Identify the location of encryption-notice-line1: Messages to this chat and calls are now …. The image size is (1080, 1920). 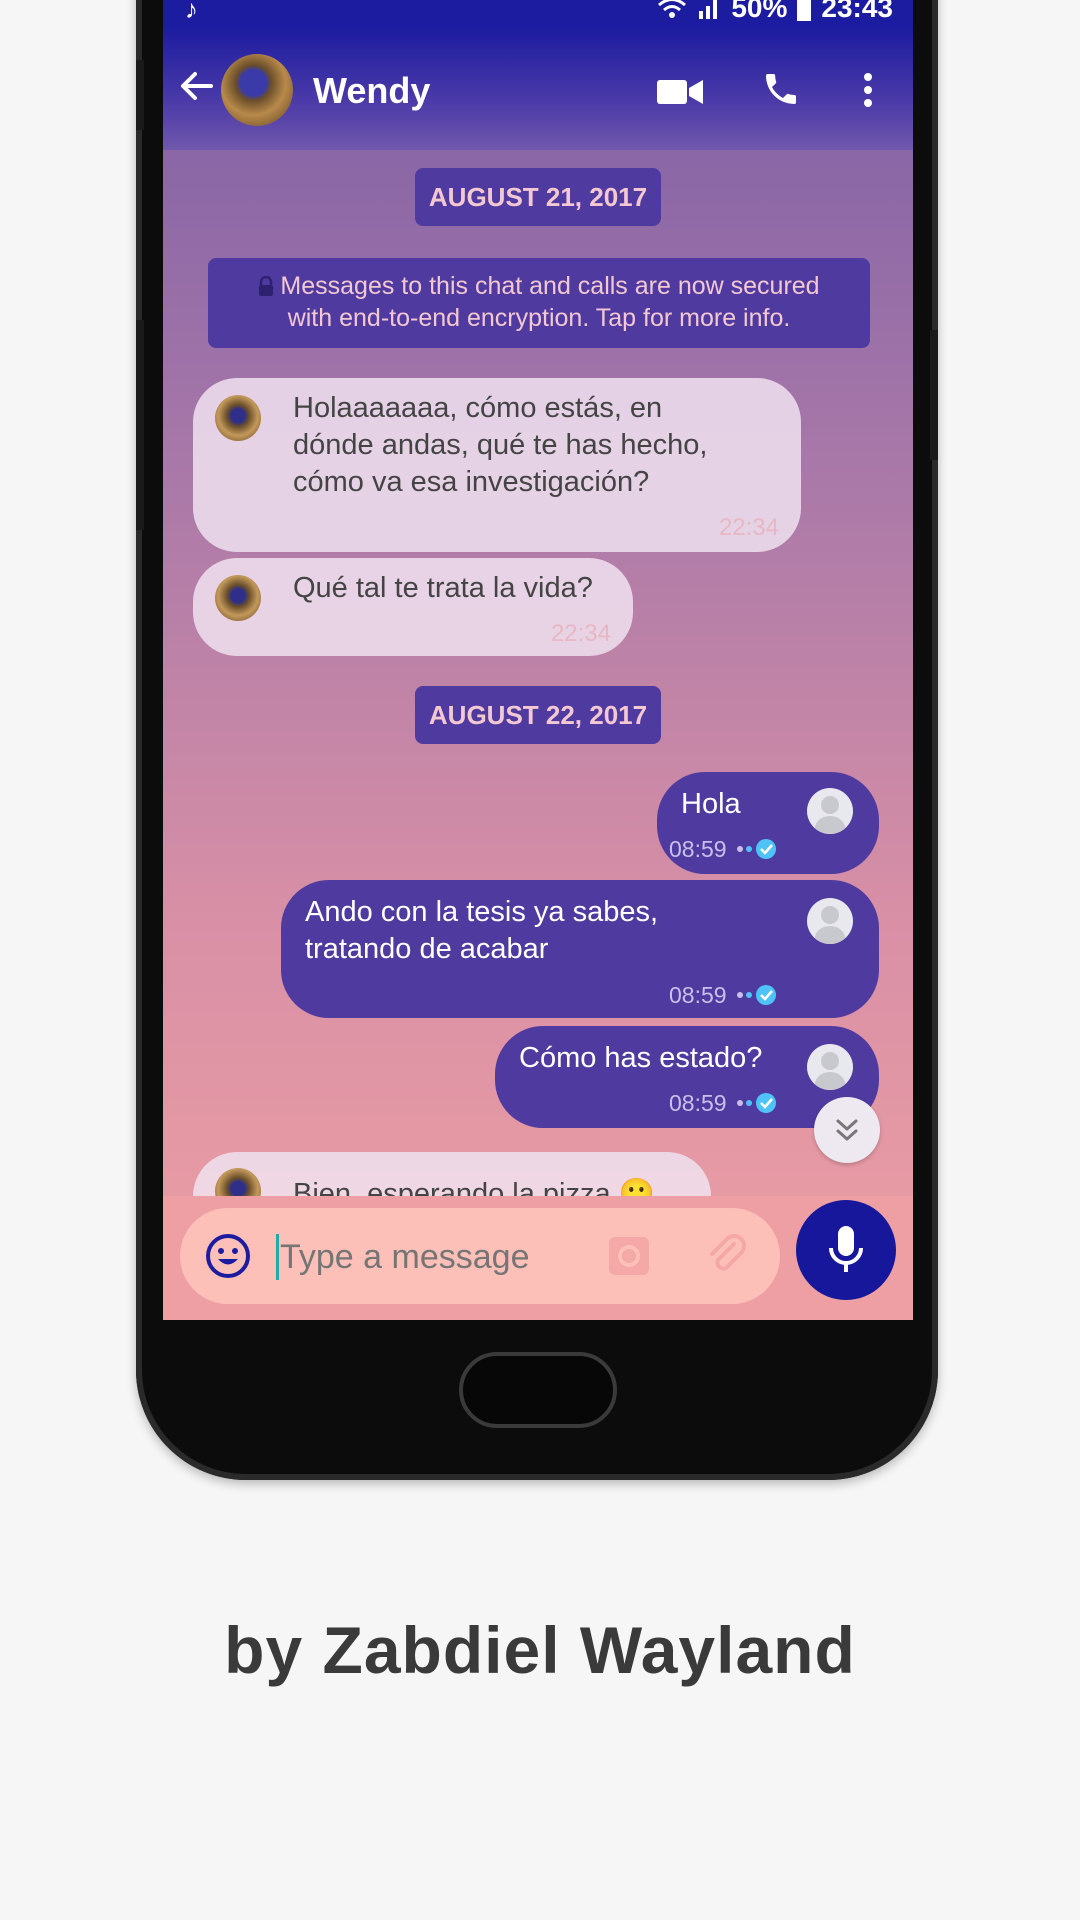
(539, 286).